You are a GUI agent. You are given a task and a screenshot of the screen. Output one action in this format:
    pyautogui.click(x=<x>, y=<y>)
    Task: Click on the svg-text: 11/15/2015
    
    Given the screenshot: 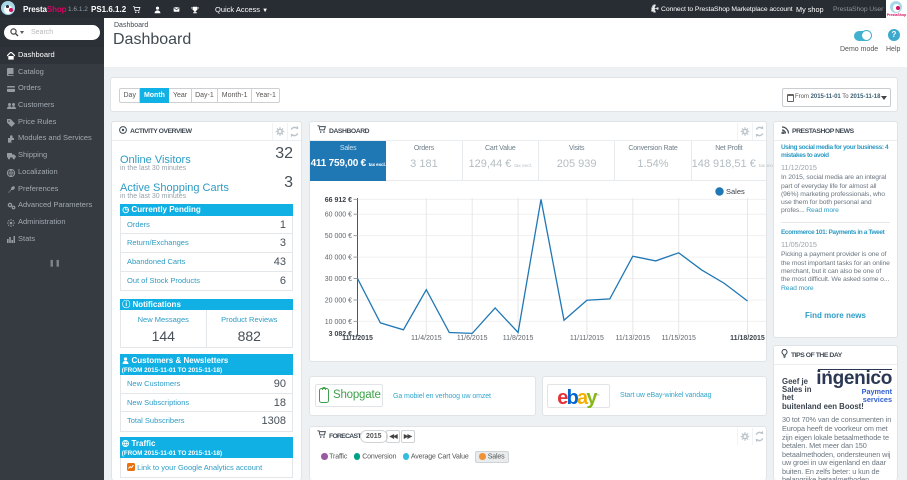 What is the action you would take?
    pyautogui.click(x=678, y=338)
    